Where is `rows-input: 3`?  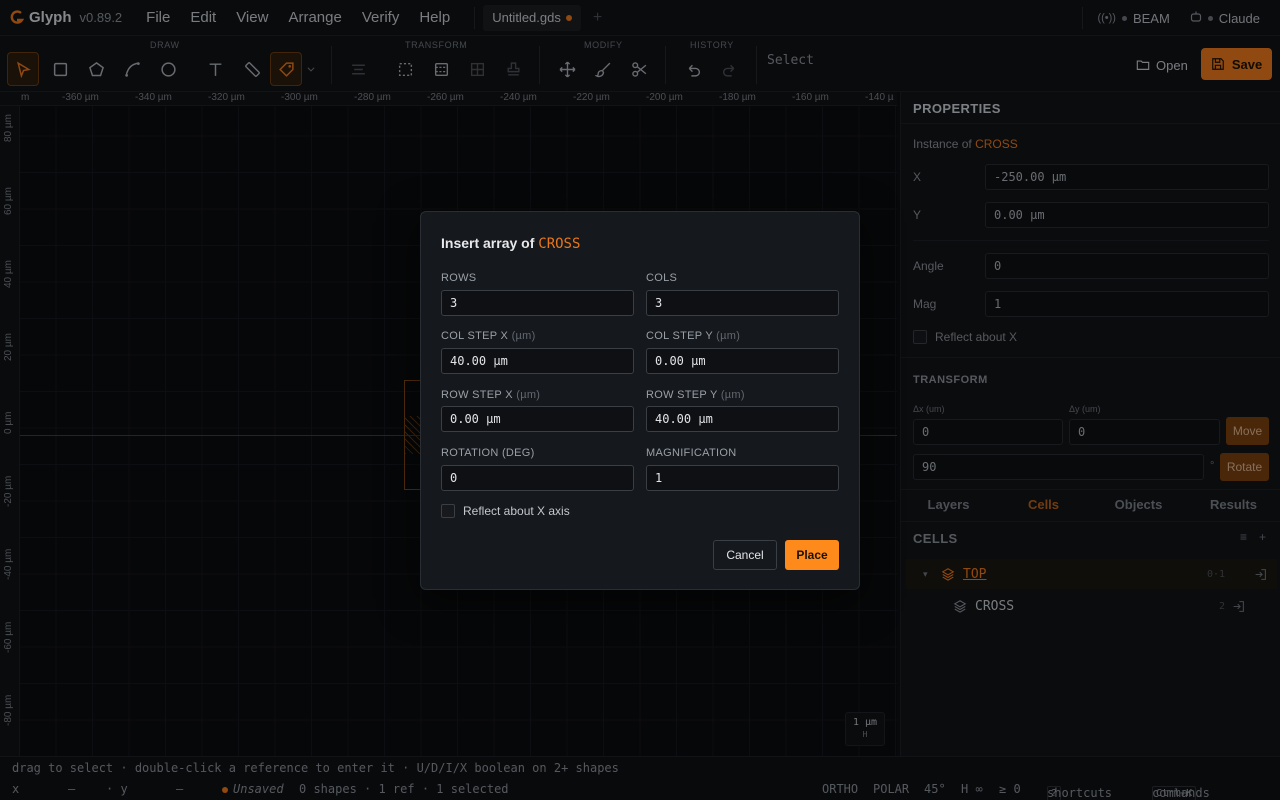 rows-input: 3 is located at coordinates (537, 303).